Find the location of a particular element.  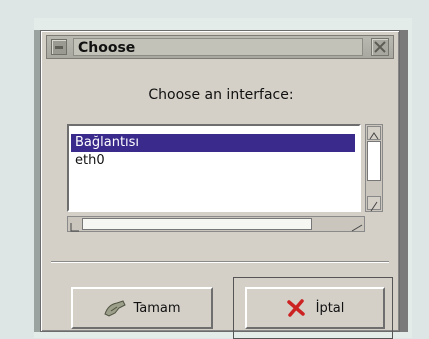

prompt-label: Choose an interface: is located at coordinates (221, 95).